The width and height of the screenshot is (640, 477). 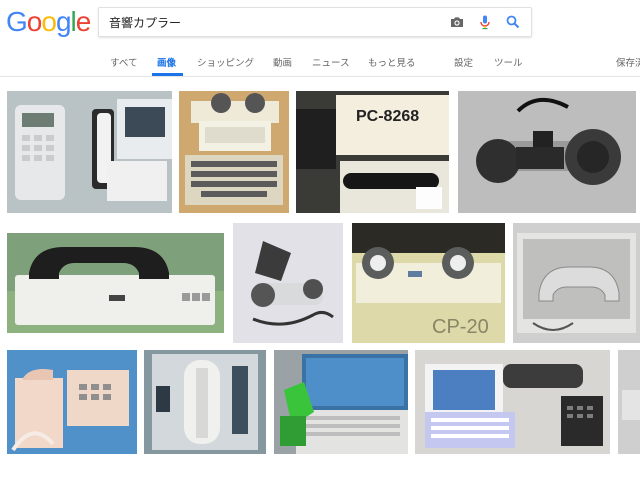 I want to click on tab-settings: 設定, so click(x=463, y=62).